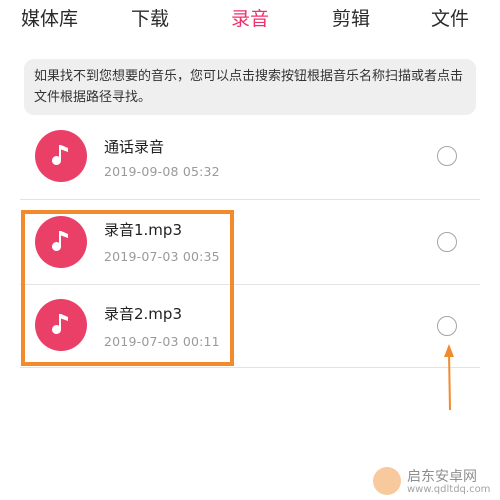 The height and width of the screenshot is (500, 500). I want to click on watermark-url: www.qdltdq.com, so click(449, 489).